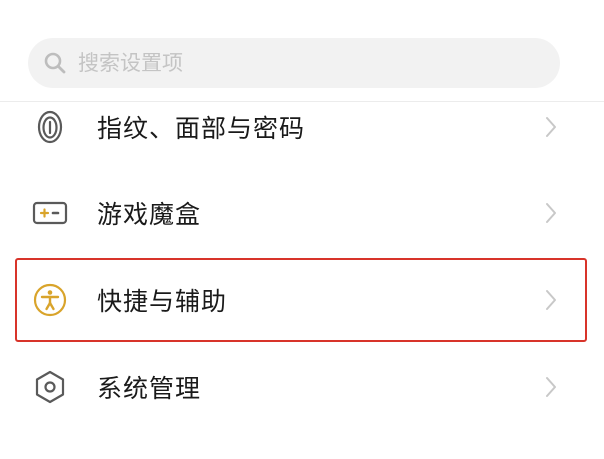  Describe the element at coordinates (50, 387) in the screenshot. I see `system-management-icon` at that location.